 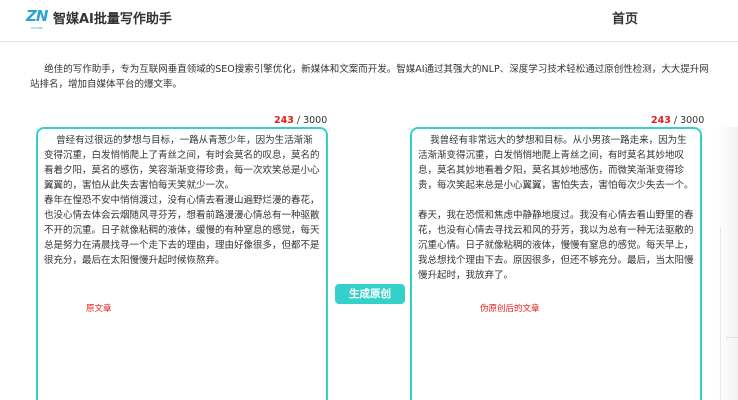 What do you see at coordinates (284, 120) in the screenshot?
I see `left-char-count: 243` at bounding box center [284, 120].